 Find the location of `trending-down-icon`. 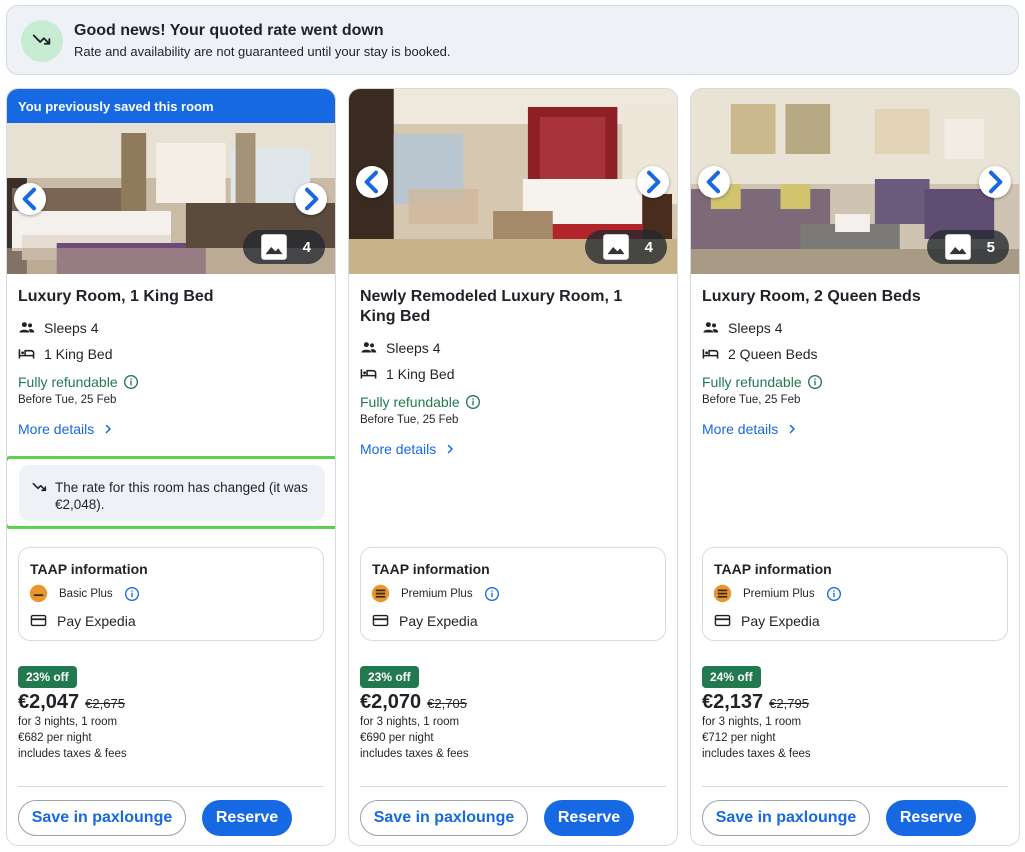

trending-down-icon is located at coordinates (39, 487).